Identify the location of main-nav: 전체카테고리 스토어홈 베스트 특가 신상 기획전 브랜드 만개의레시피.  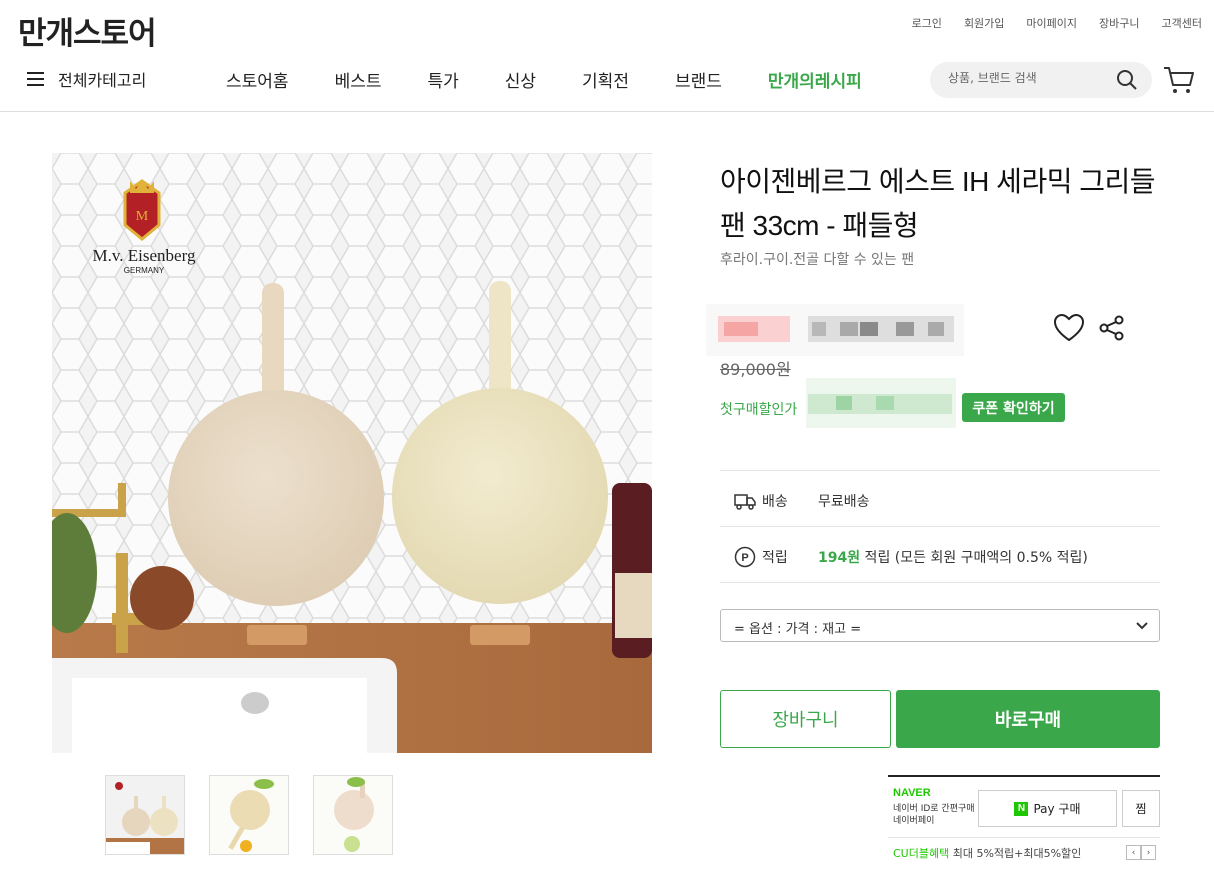
(607, 81).